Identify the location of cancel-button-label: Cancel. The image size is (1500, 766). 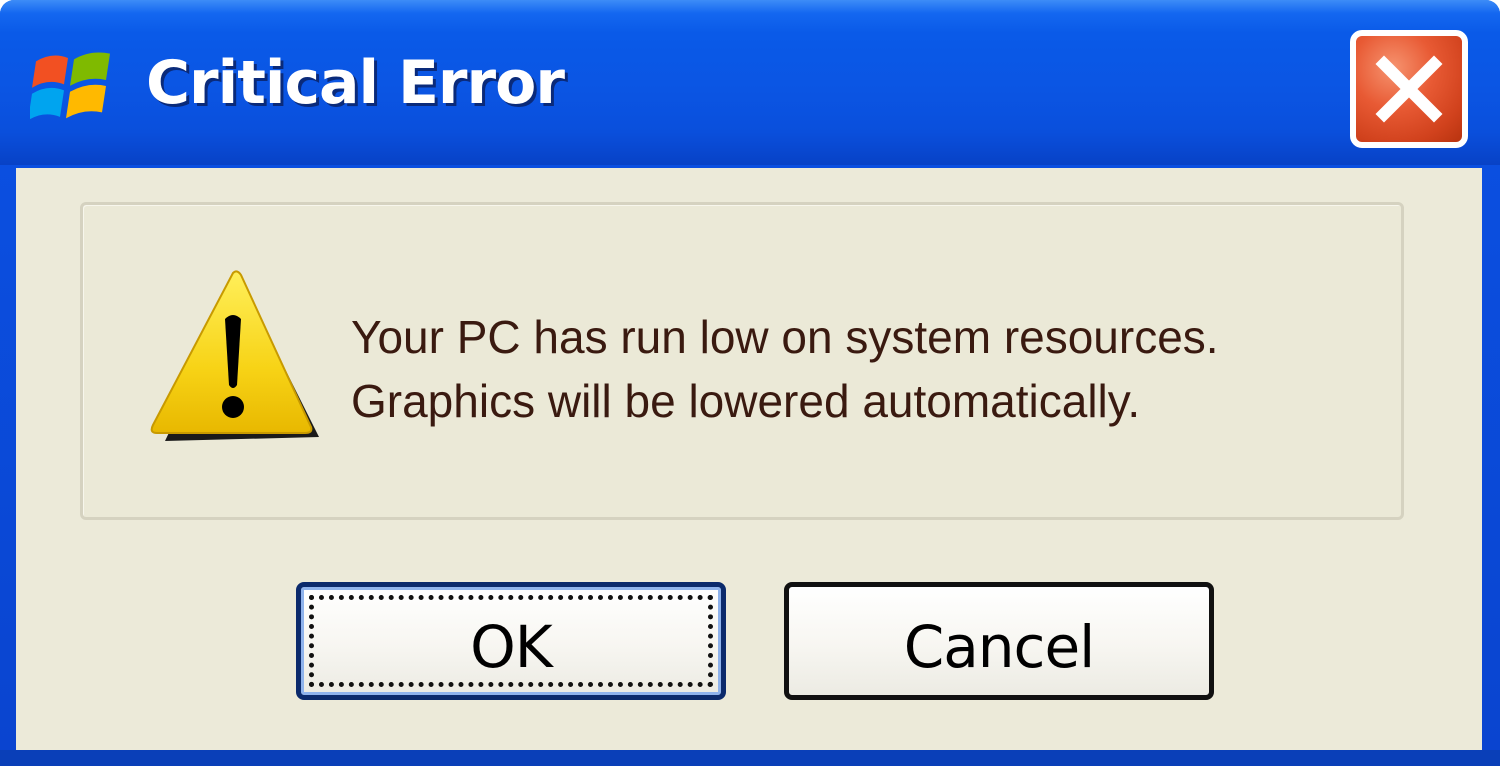
(999, 647).